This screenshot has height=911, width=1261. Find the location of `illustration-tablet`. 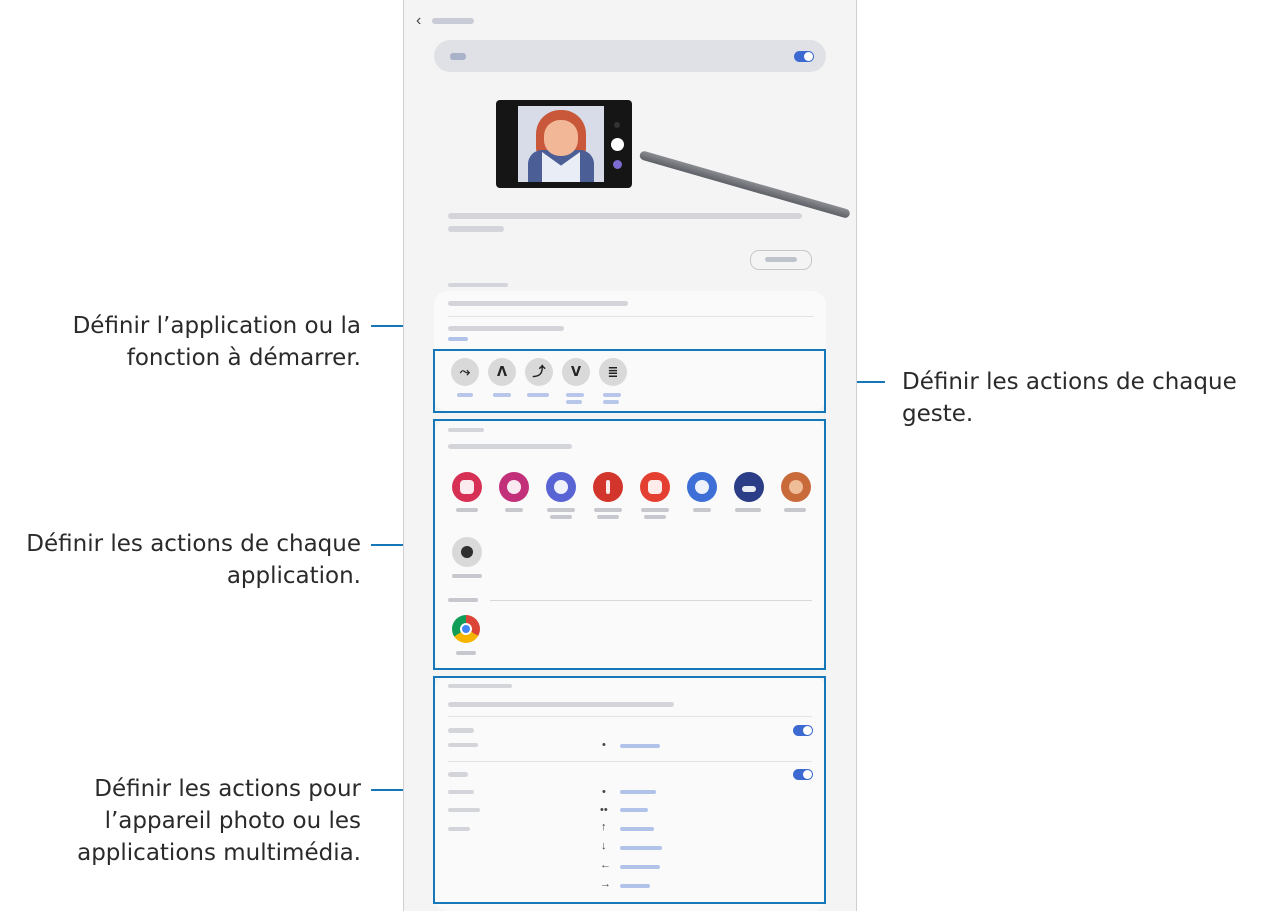

illustration-tablet is located at coordinates (564, 144).